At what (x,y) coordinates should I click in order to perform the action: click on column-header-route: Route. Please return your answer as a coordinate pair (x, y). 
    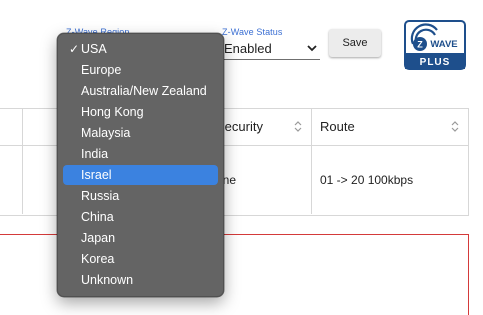
    Looking at the image, I should click on (390, 126).